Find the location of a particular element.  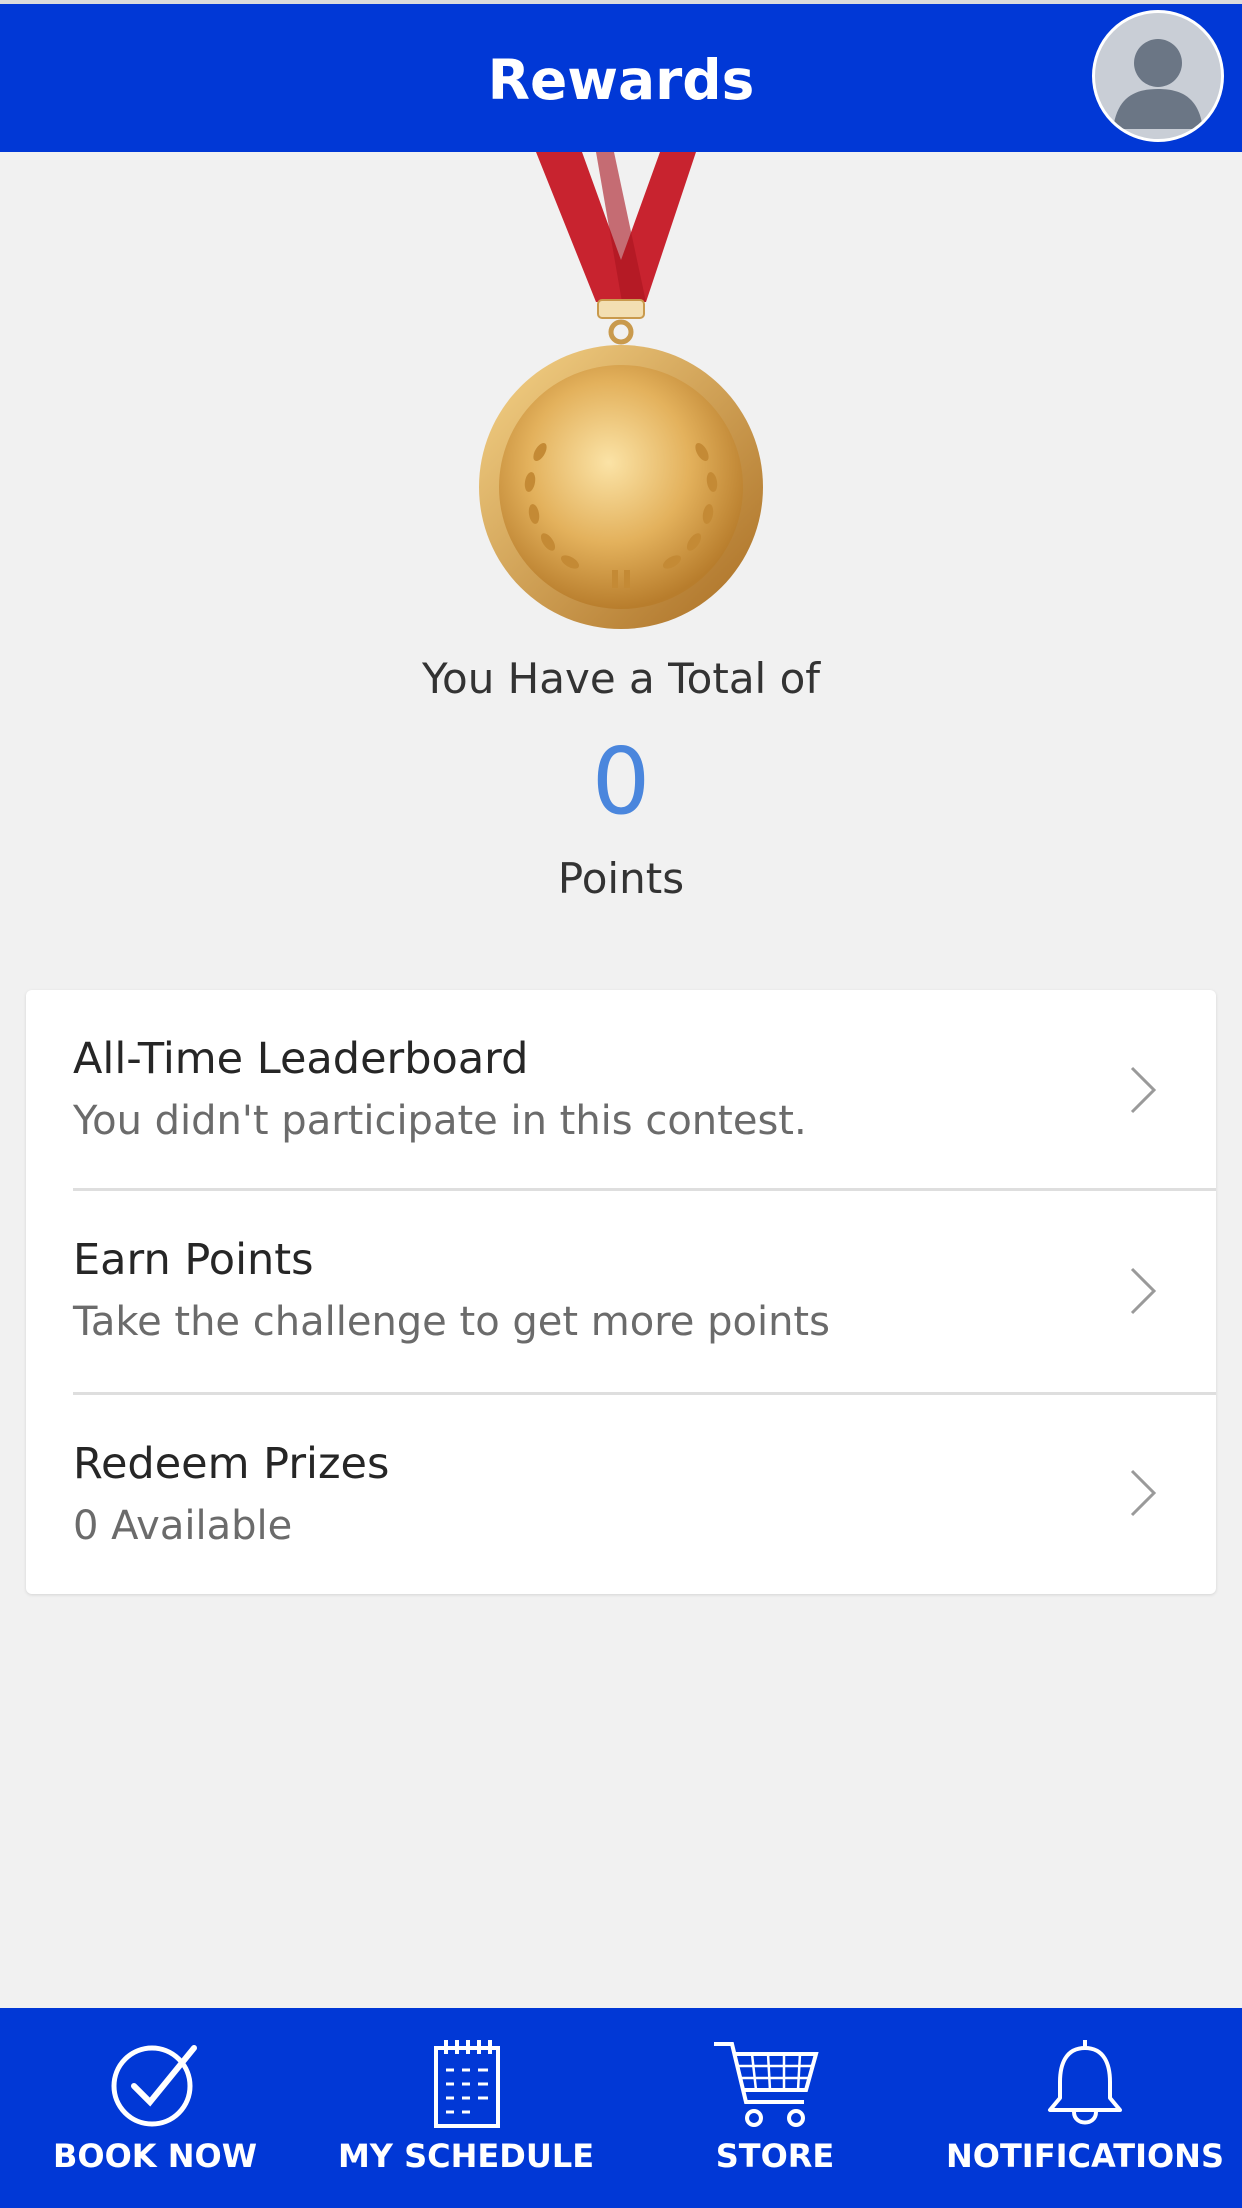

menu-item-redeem-prizes: Redeem Prizes 0 Available is located at coordinates (621, 1494).